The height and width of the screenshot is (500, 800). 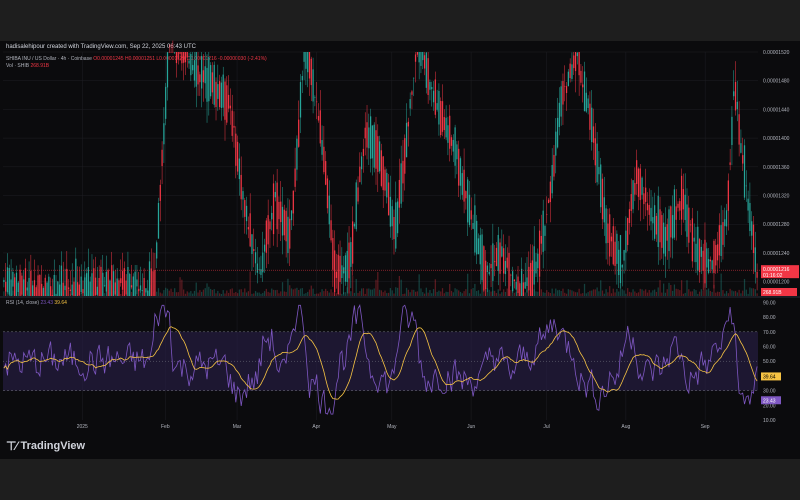 I want to click on rsi-badge-label: 23.43, so click(x=769, y=401).